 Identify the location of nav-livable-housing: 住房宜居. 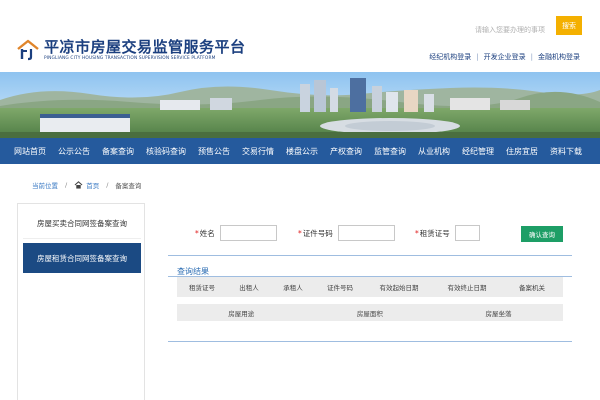
(522, 151).